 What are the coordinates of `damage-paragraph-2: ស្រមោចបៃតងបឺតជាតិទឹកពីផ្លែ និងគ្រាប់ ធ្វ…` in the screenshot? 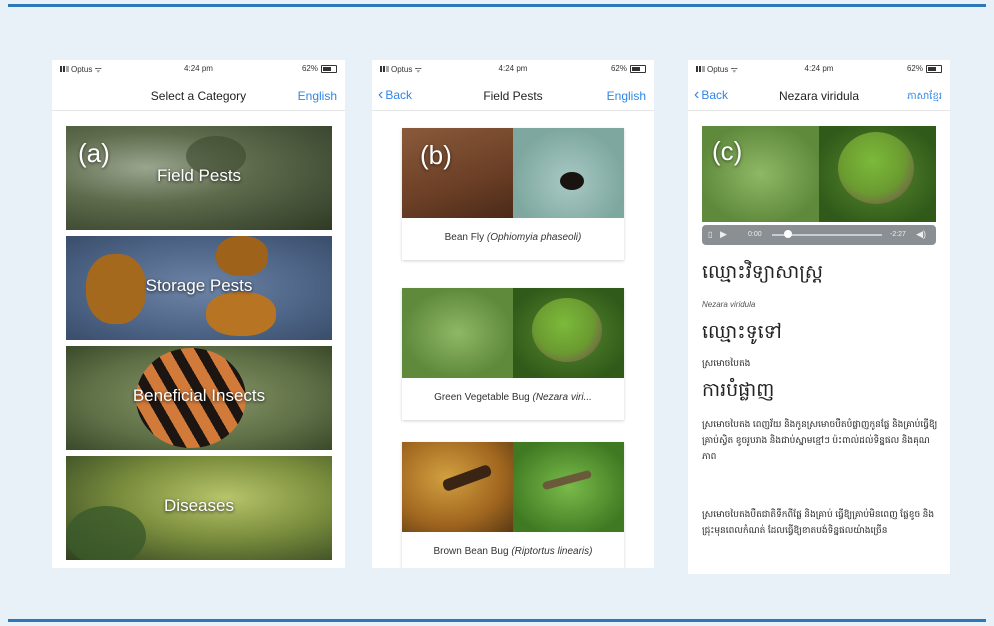 It's located at (818, 522).